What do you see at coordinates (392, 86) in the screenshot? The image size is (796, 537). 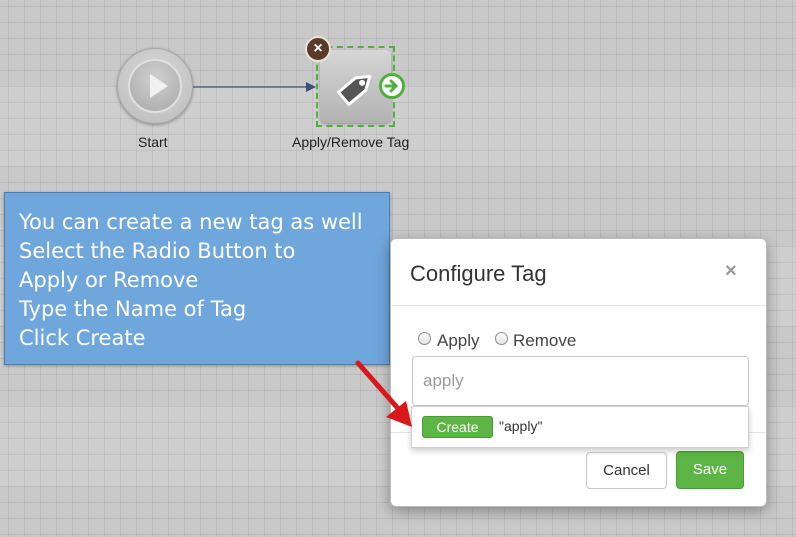 I see `arrow-right-circle-icon` at bounding box center [392, 86].